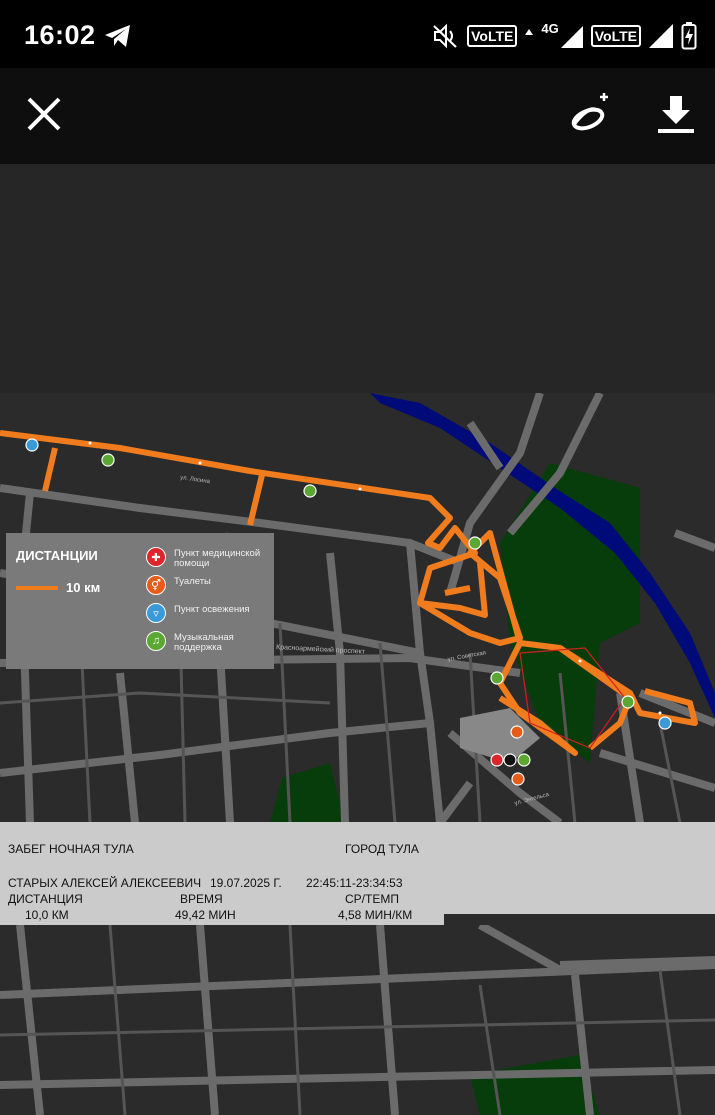 Image resolution: width=715 pixels, height=1115 pixels. I want to click on event-name: ЗАБЕГ НОЧНАЯ ТУЛА, so click(71, 849).